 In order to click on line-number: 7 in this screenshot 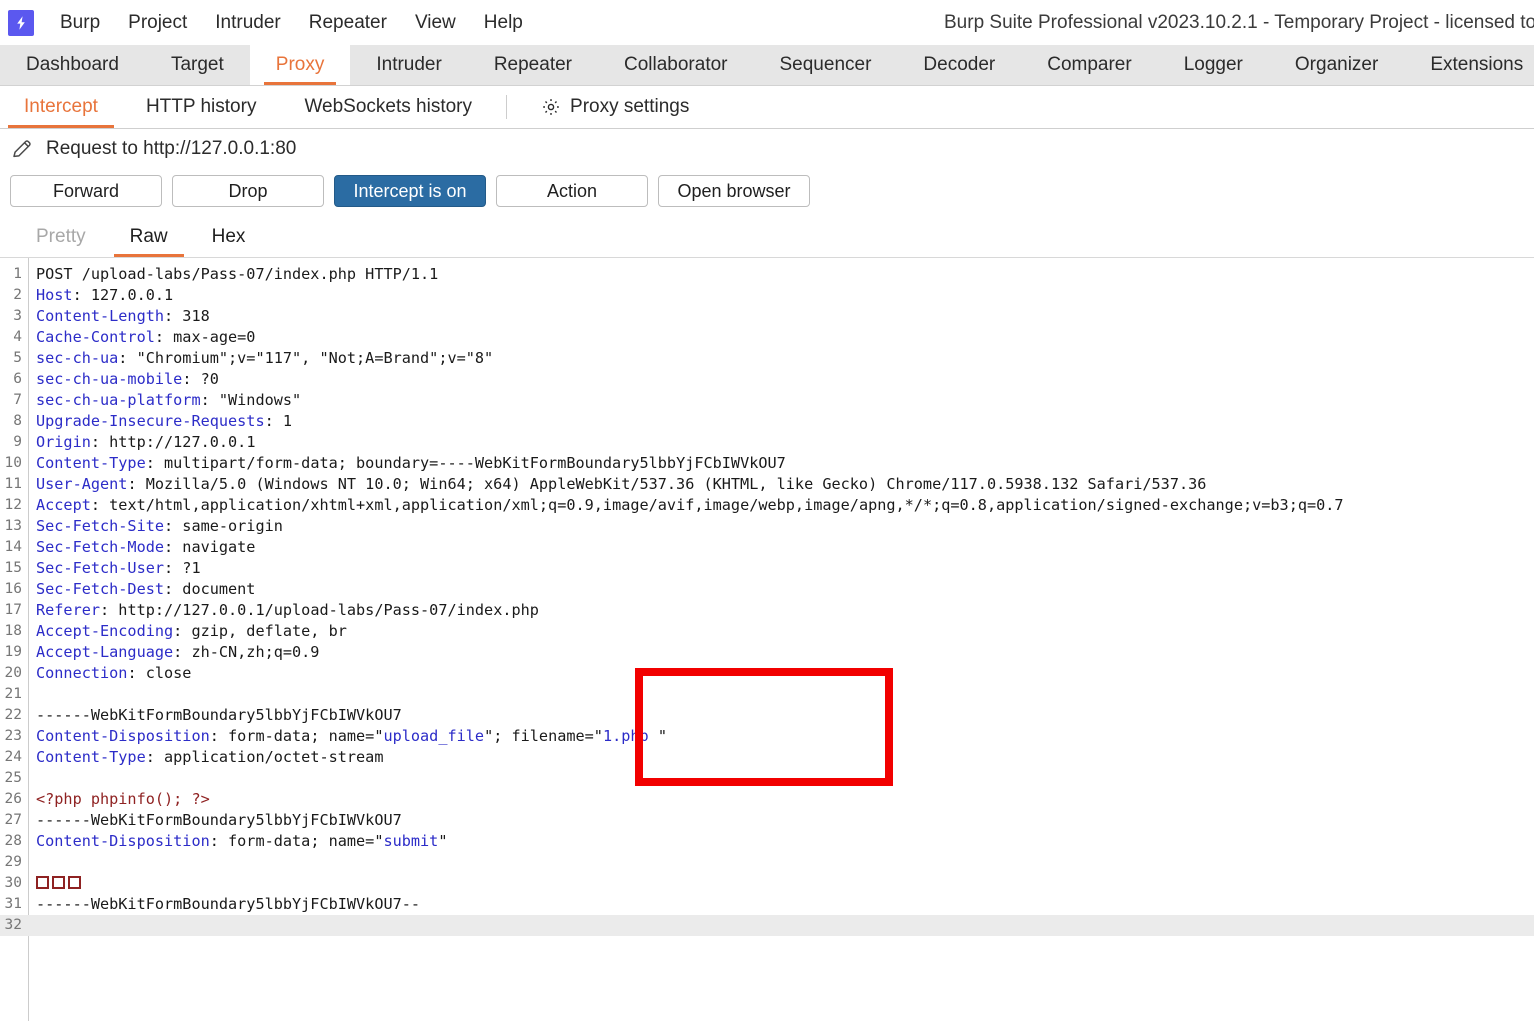, I will do `click(17, 400)`.